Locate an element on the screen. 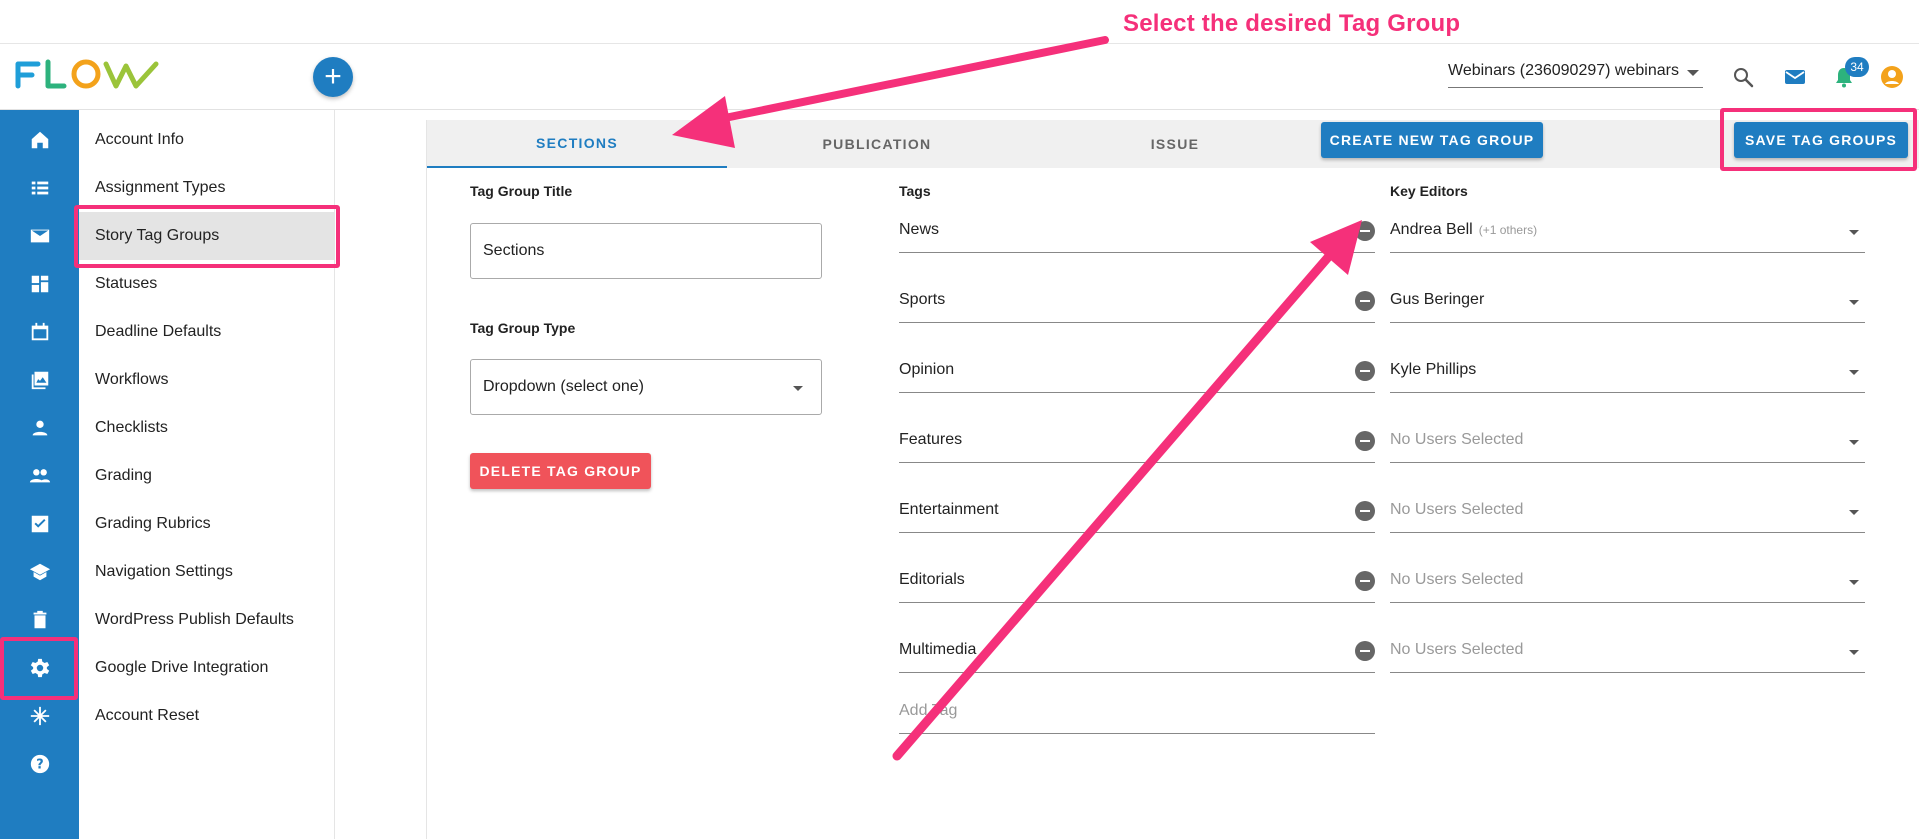  tag-row: Sports is located at coordinates (1137, 305).